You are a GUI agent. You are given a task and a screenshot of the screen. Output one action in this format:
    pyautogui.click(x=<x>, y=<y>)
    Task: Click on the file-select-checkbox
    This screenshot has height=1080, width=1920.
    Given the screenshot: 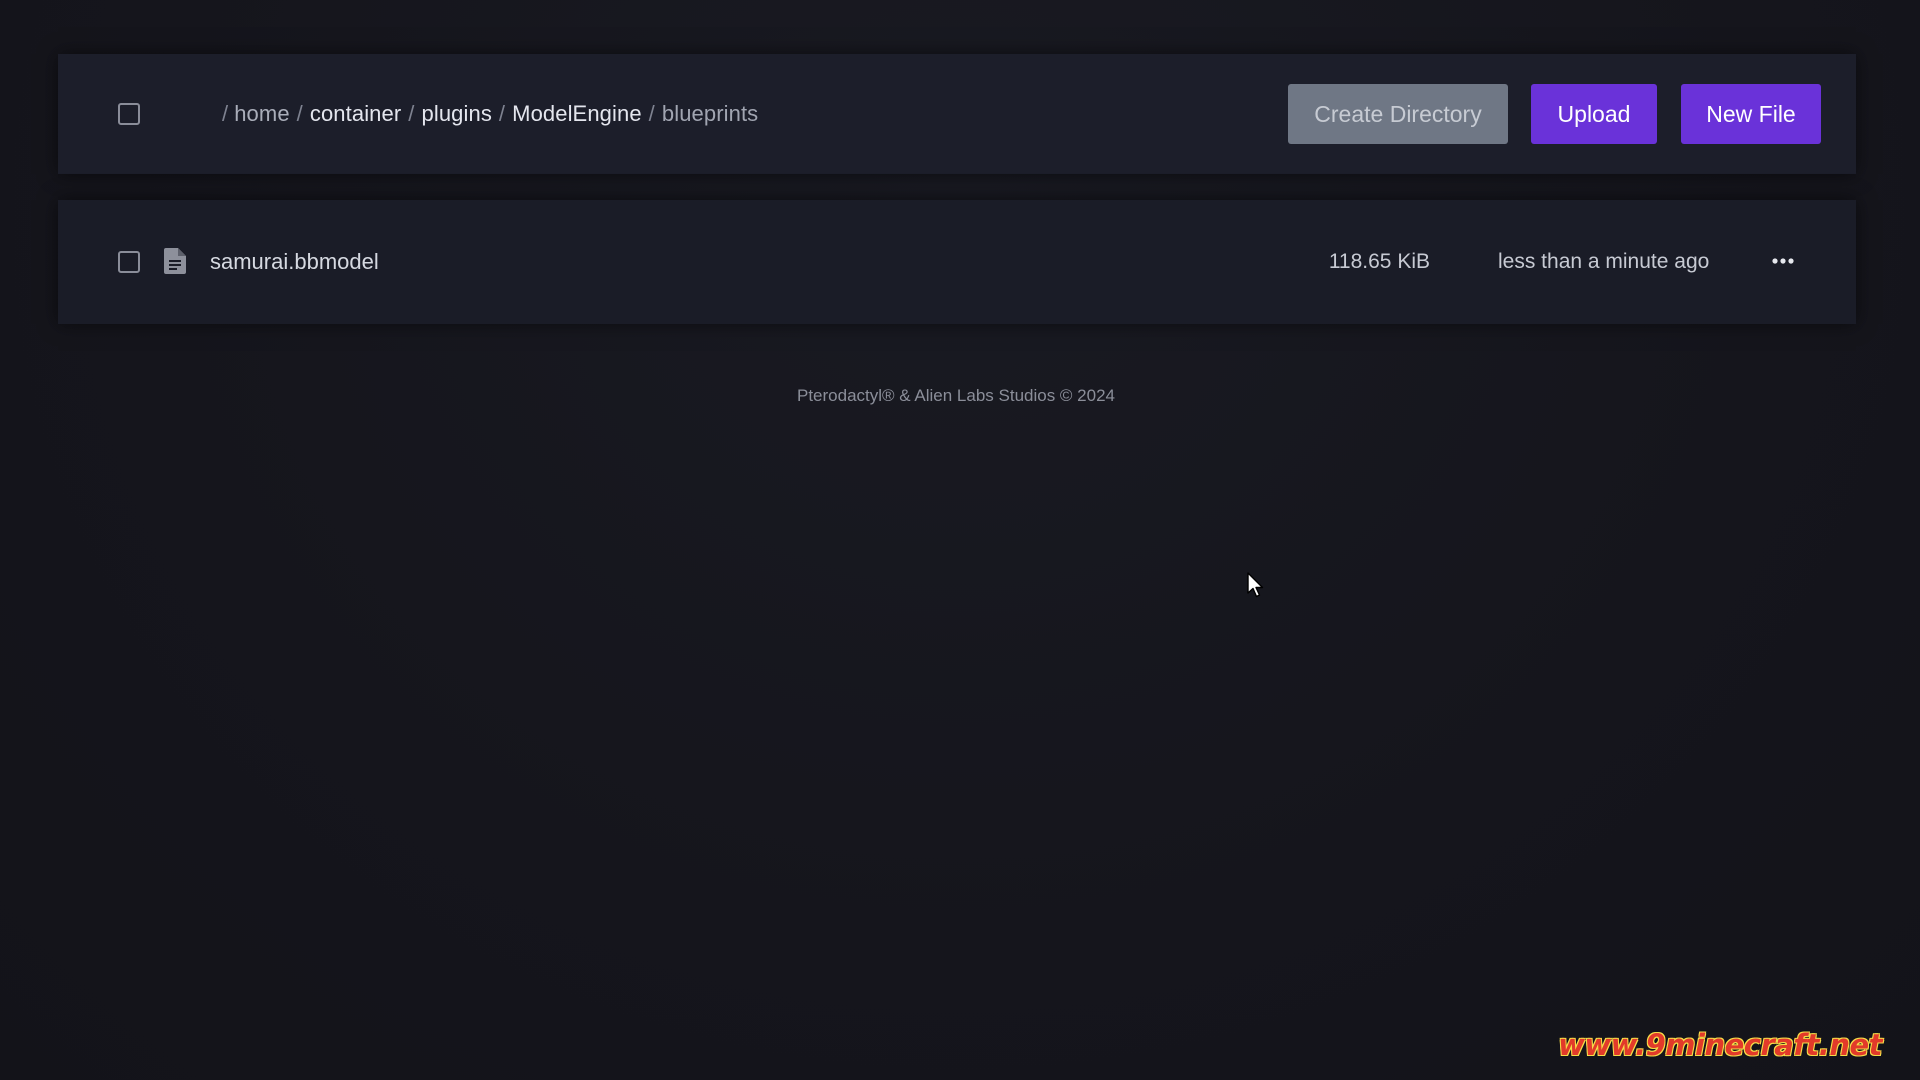 What is the action you would take?
    pyautogui.click(x=129, y=262)
    